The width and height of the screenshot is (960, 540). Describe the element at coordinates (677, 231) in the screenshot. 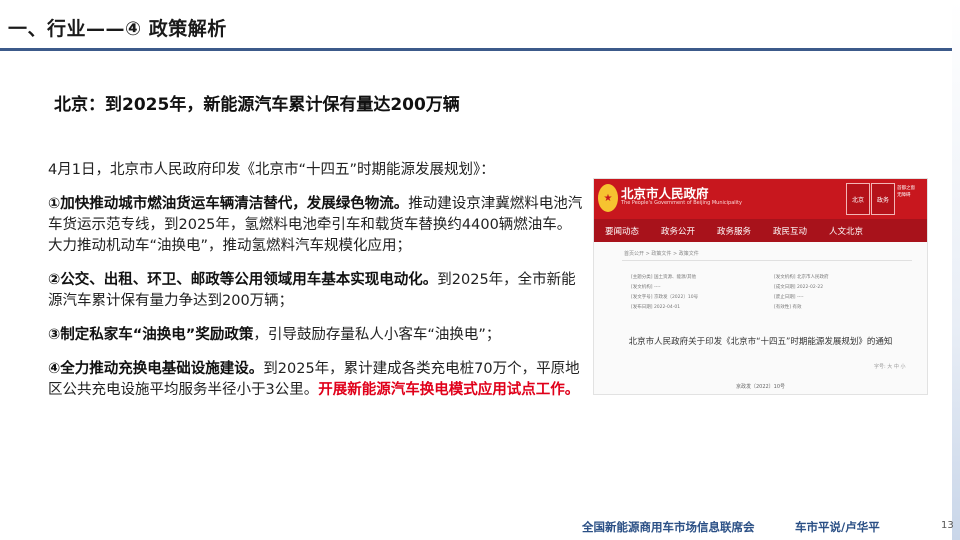

I see `nav-item-open: 政务公开` at that location.